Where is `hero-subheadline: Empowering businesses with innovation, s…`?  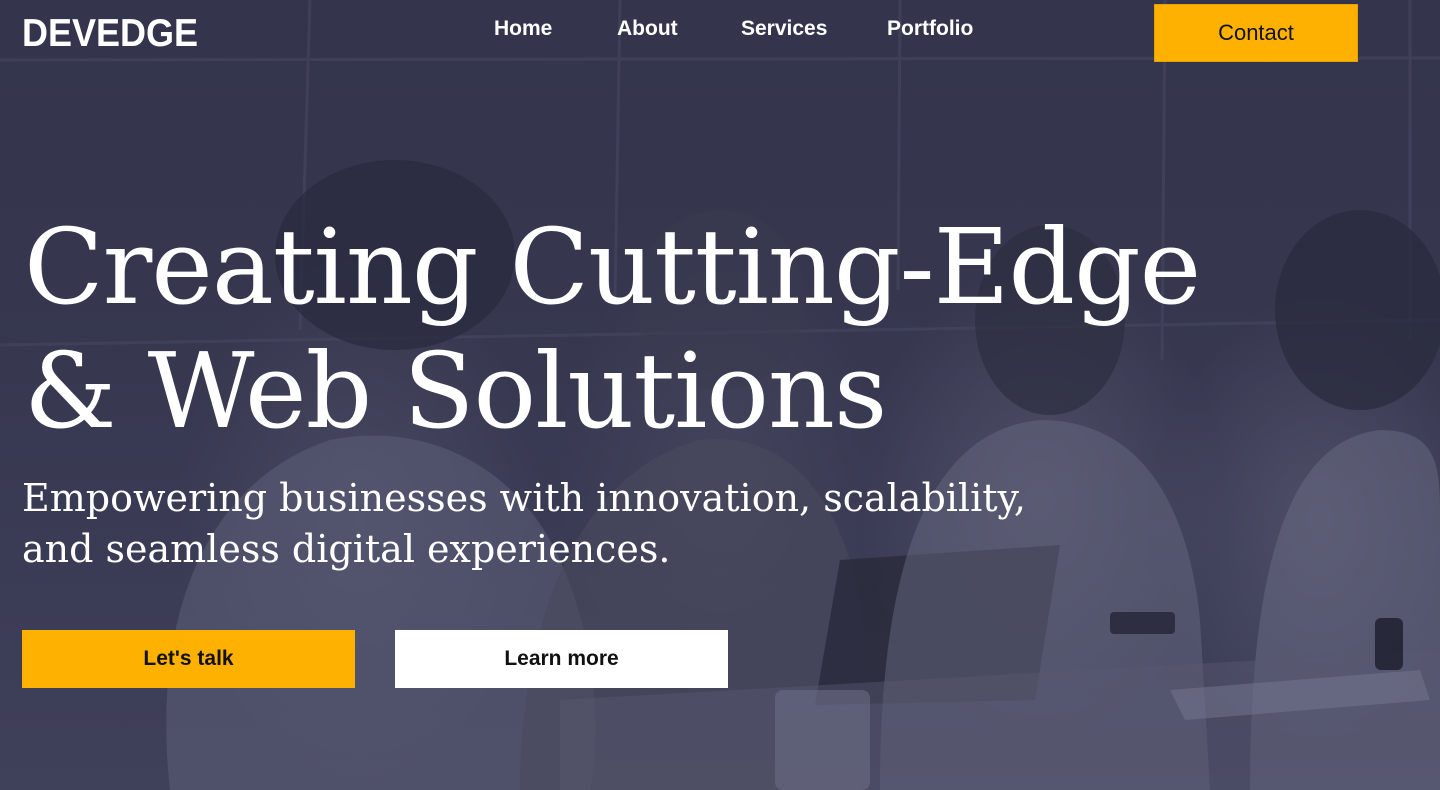
hero-subheadline: Empowering businesses with innovation, s… is located at coordinates (572, 524).